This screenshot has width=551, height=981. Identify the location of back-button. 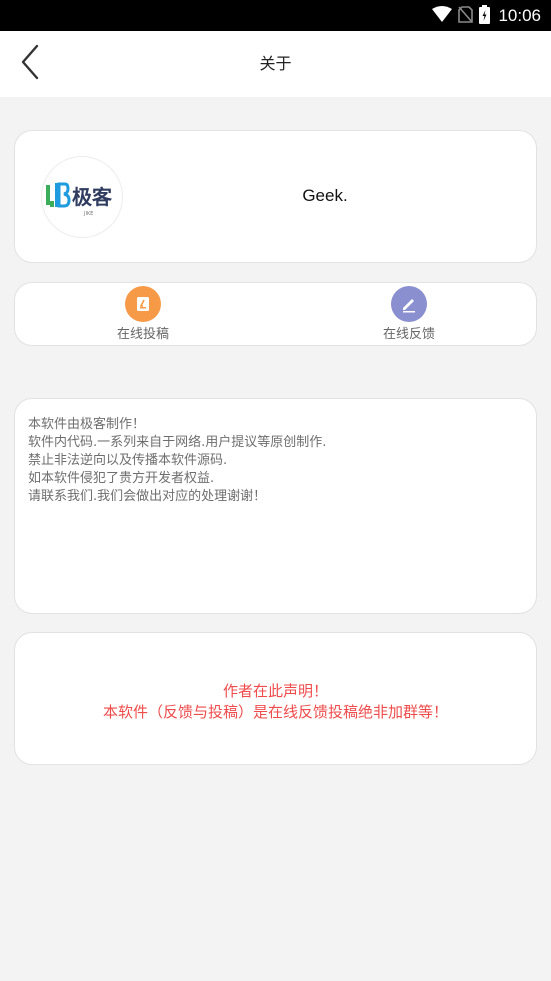
(30, 64).